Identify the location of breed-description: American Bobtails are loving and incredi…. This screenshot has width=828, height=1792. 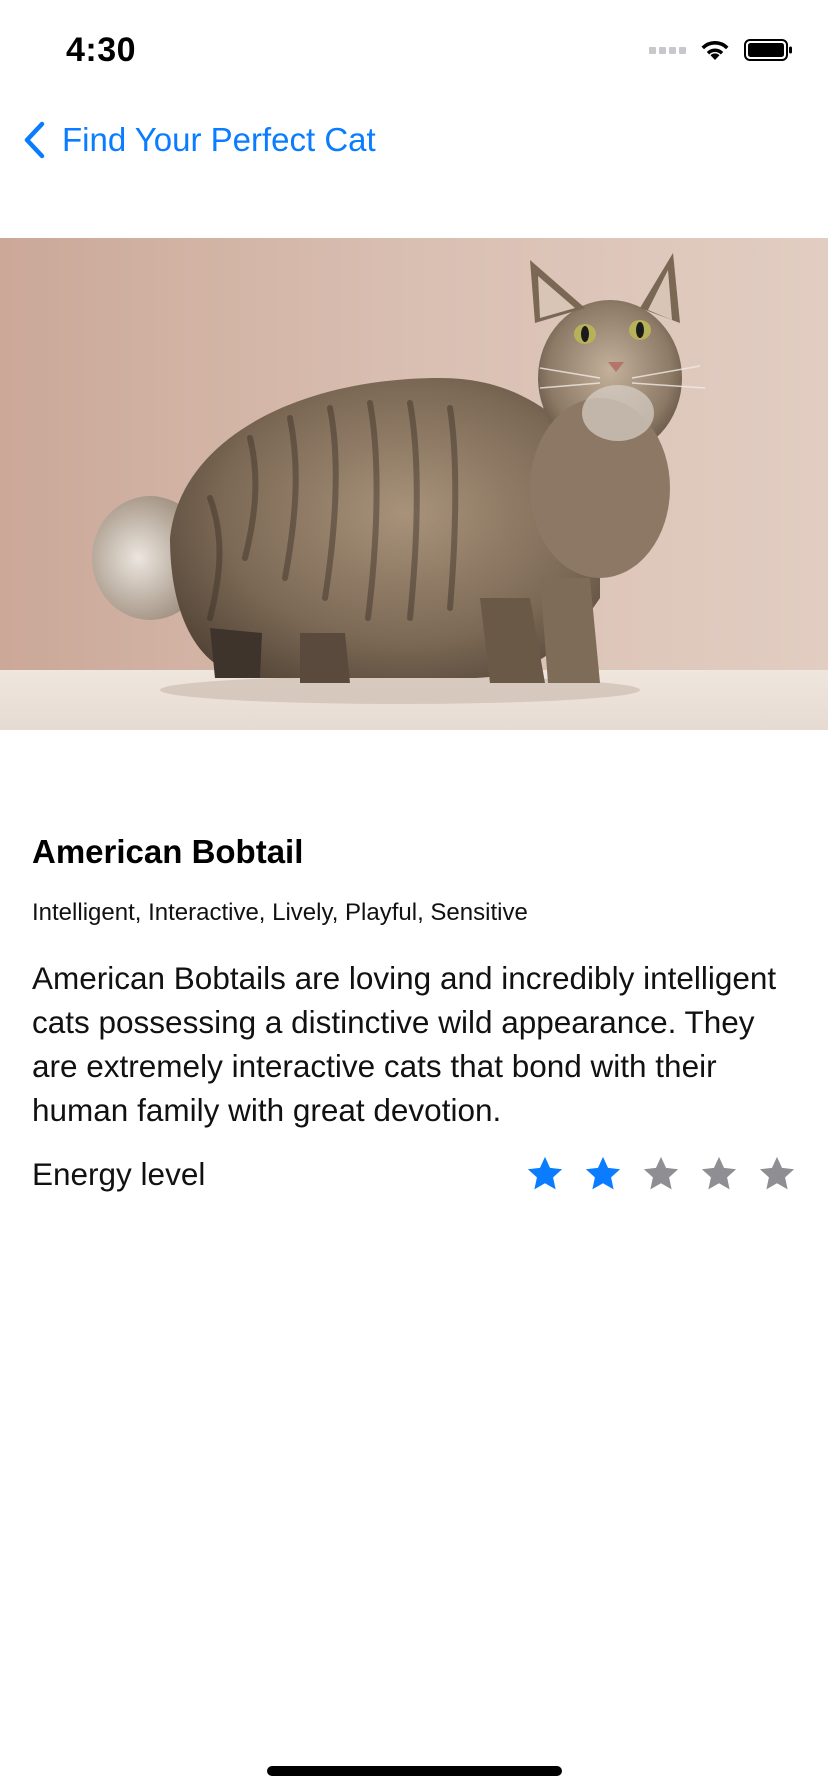
(404, 1044).